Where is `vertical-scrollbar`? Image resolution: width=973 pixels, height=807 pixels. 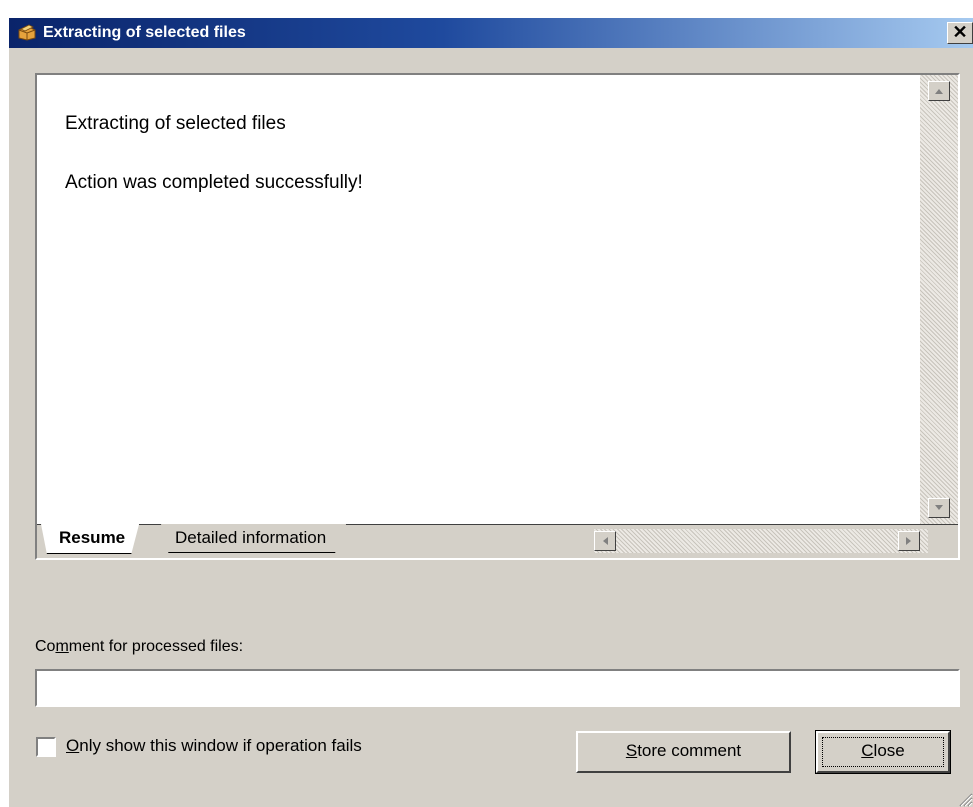 vertical-scrollbar is located at coordinates (939, 299).